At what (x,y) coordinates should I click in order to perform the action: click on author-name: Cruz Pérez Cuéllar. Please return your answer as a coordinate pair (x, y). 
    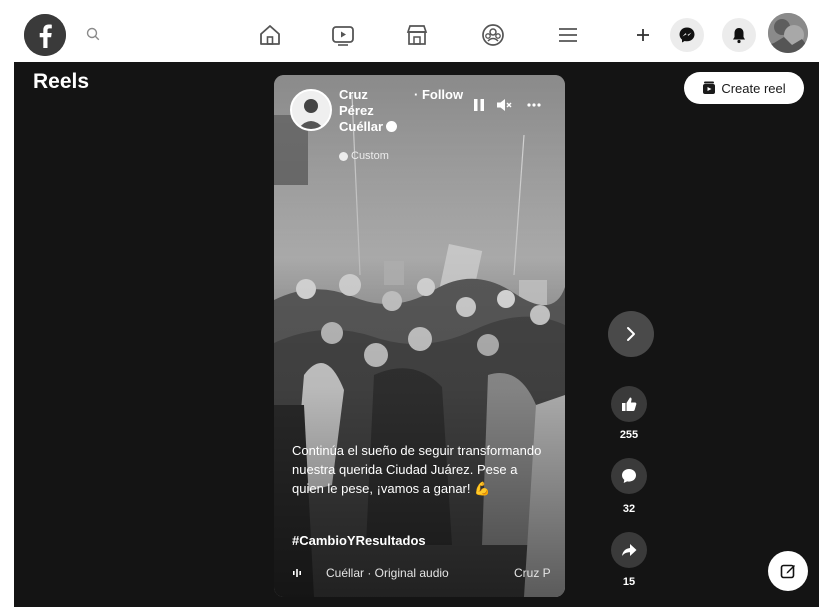
    Looking at the image, I should click on (361, 110).